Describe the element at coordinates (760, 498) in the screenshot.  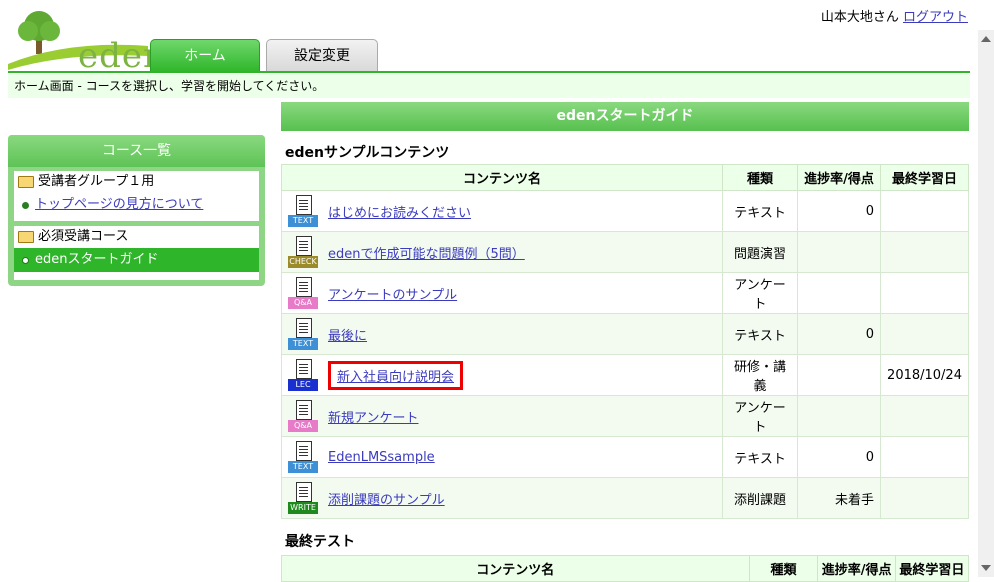
I see `content-type: 添削課題` at that location.